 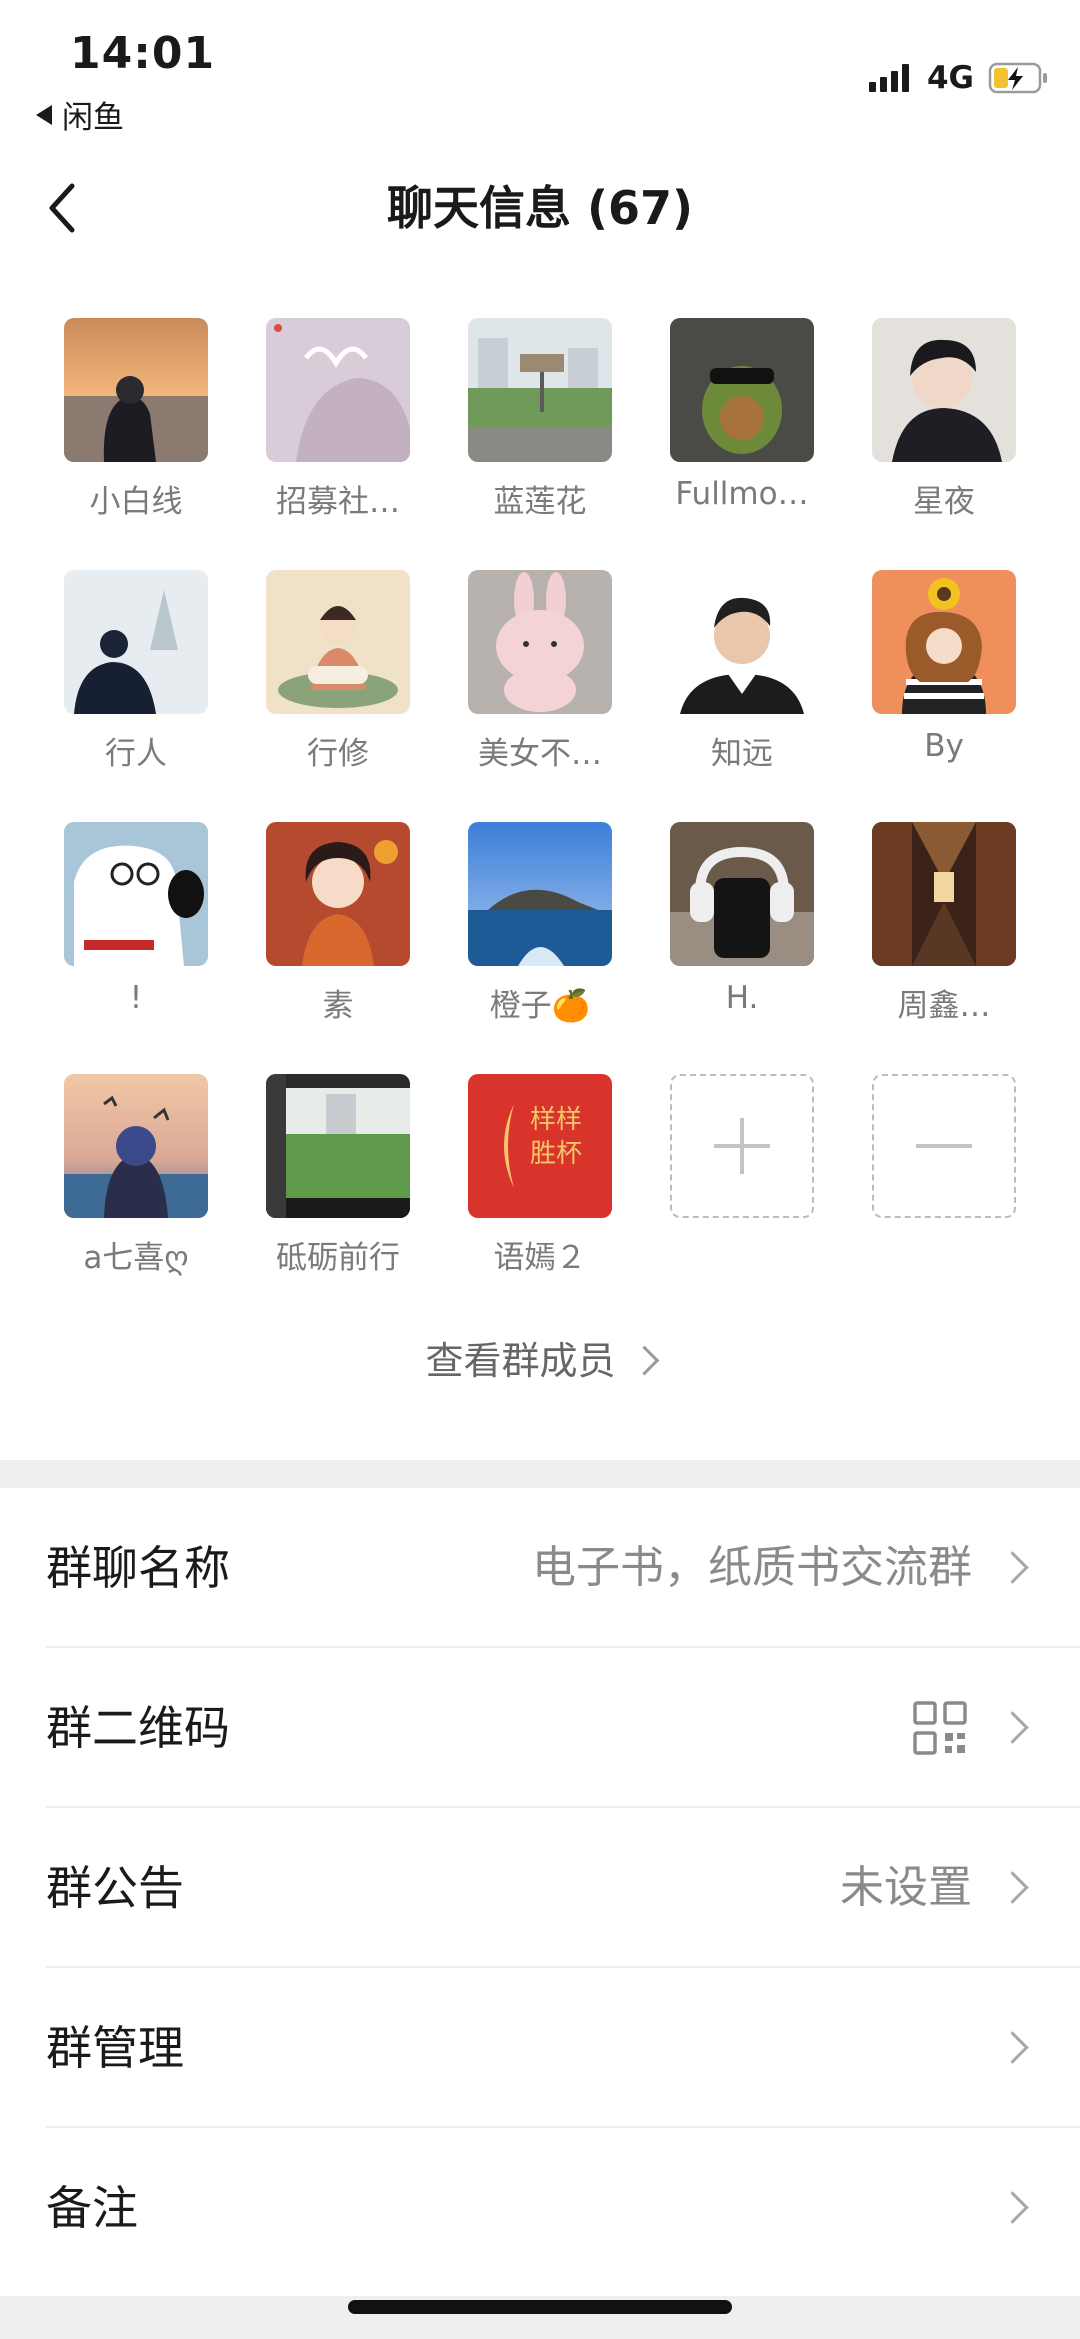 I want to click on status-time: 14:01, so click(x=143, y=53).